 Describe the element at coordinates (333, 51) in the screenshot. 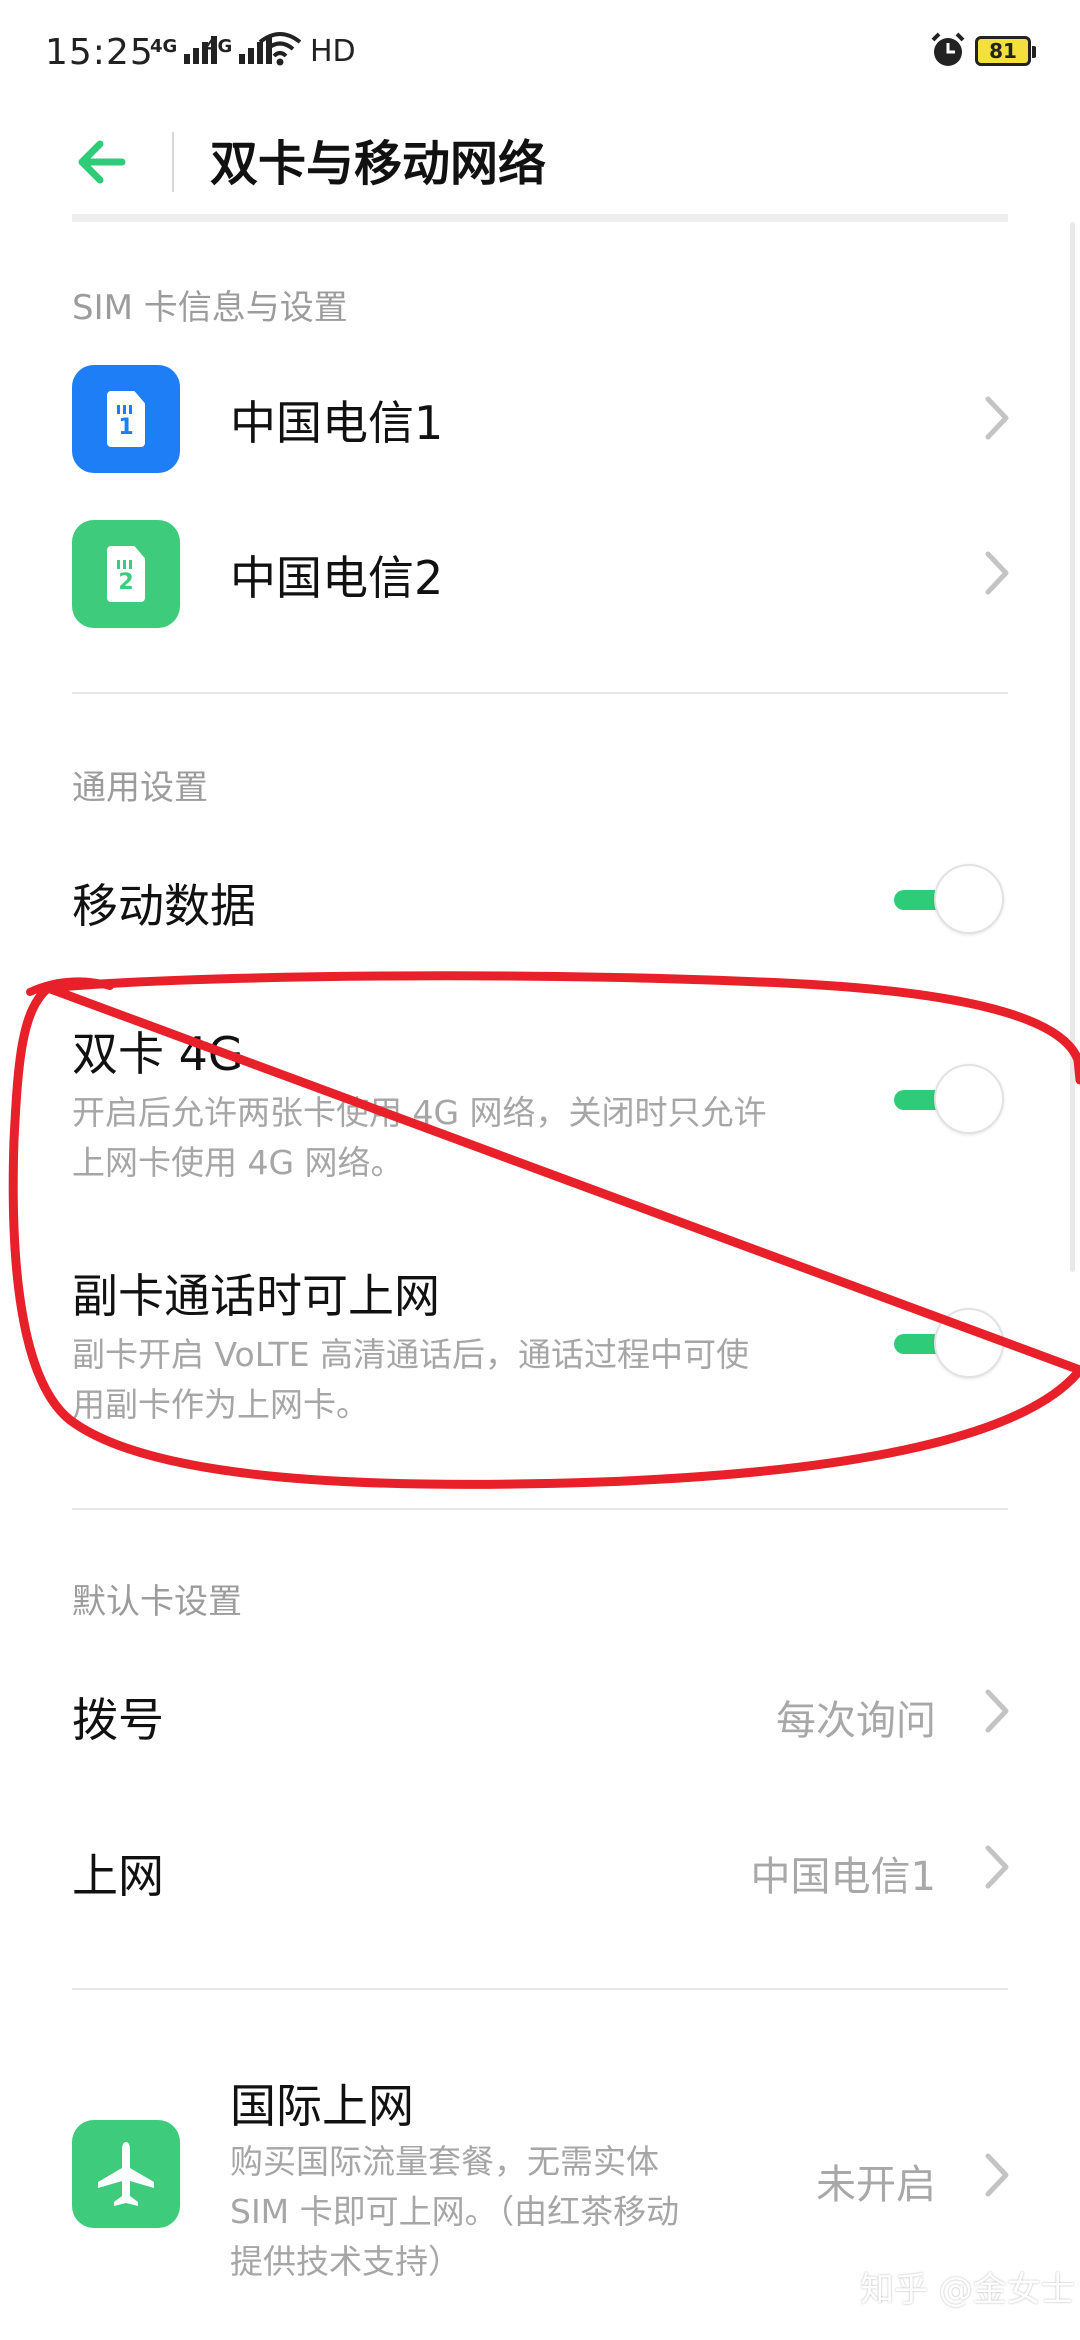

I see `hd-icon: HD` at that location.